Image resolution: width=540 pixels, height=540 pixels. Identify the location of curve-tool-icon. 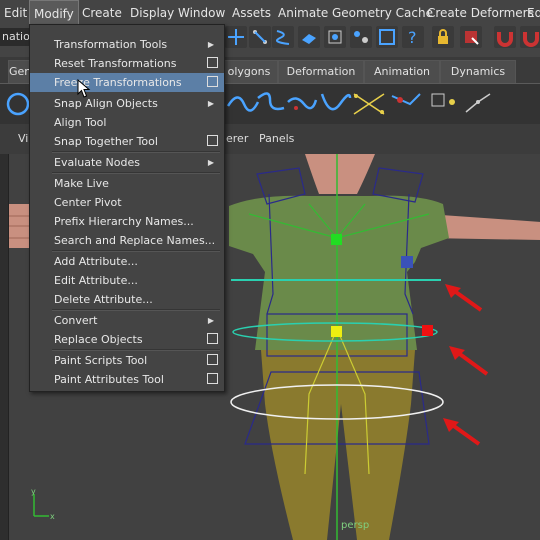
(243, 104).